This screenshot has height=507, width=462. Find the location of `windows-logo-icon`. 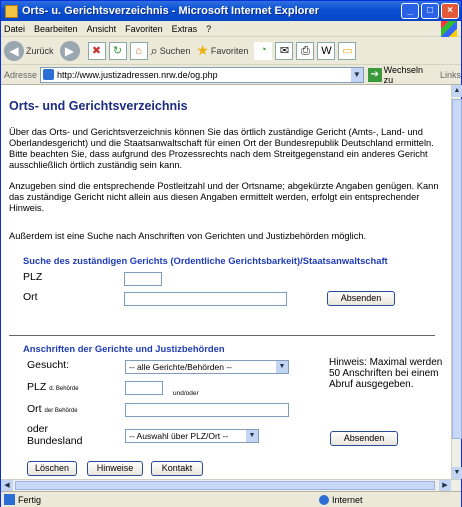

windows-logo-icon is located at coordinates (449, 29).